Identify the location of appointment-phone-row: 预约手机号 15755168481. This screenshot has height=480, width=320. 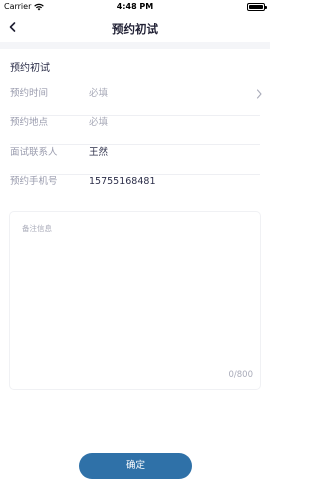
(140, 189).